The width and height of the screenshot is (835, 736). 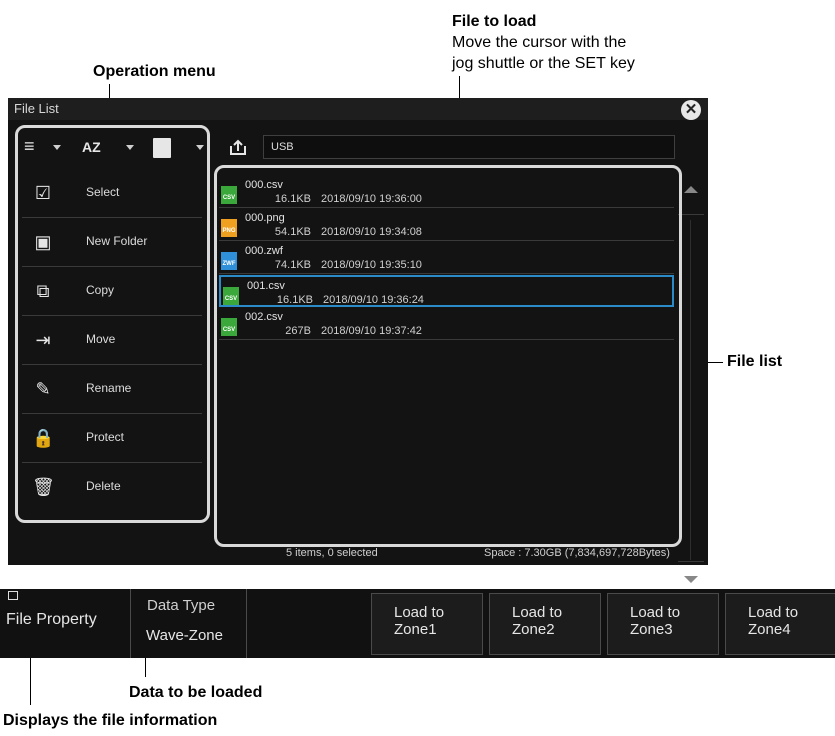 I want to click on annotation-operation-menu: Operation menu, so click(x=154, y=71).